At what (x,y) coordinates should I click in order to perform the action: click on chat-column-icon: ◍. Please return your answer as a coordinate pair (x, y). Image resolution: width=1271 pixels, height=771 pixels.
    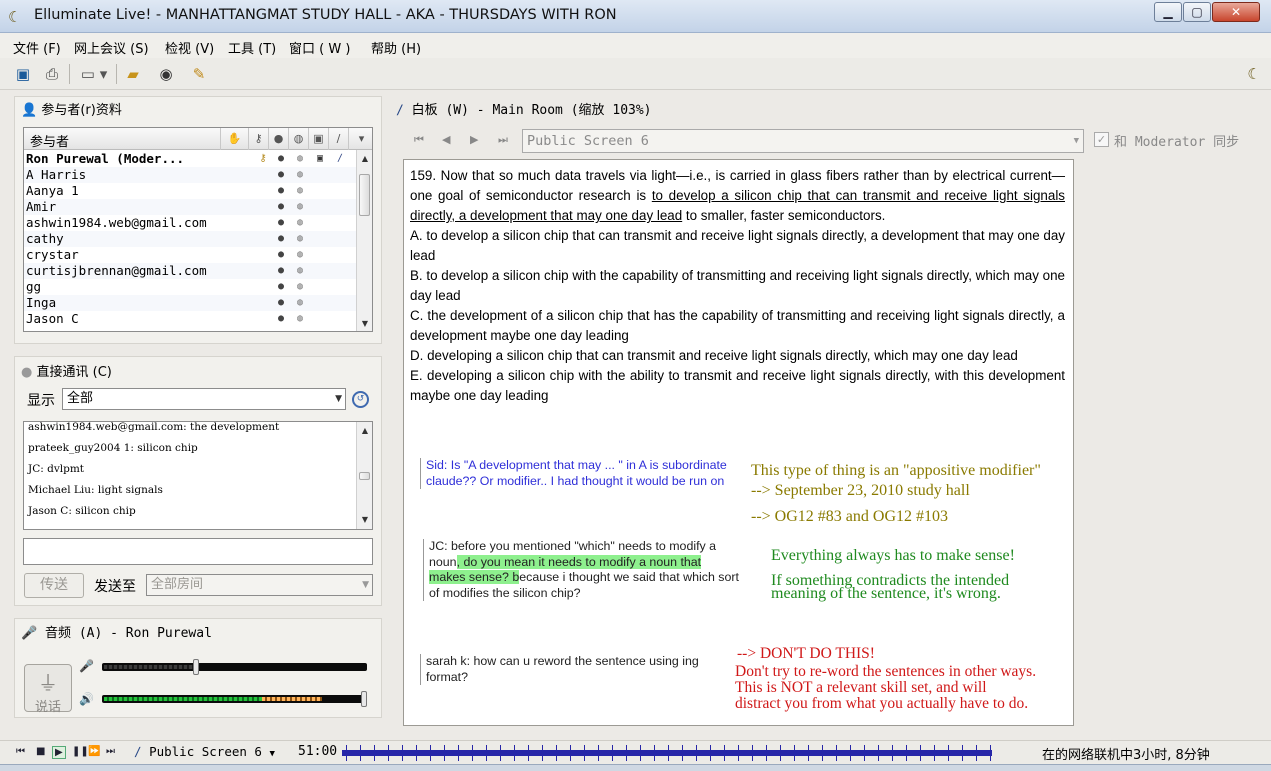
    Looking at the image, I should click on (298, 139).